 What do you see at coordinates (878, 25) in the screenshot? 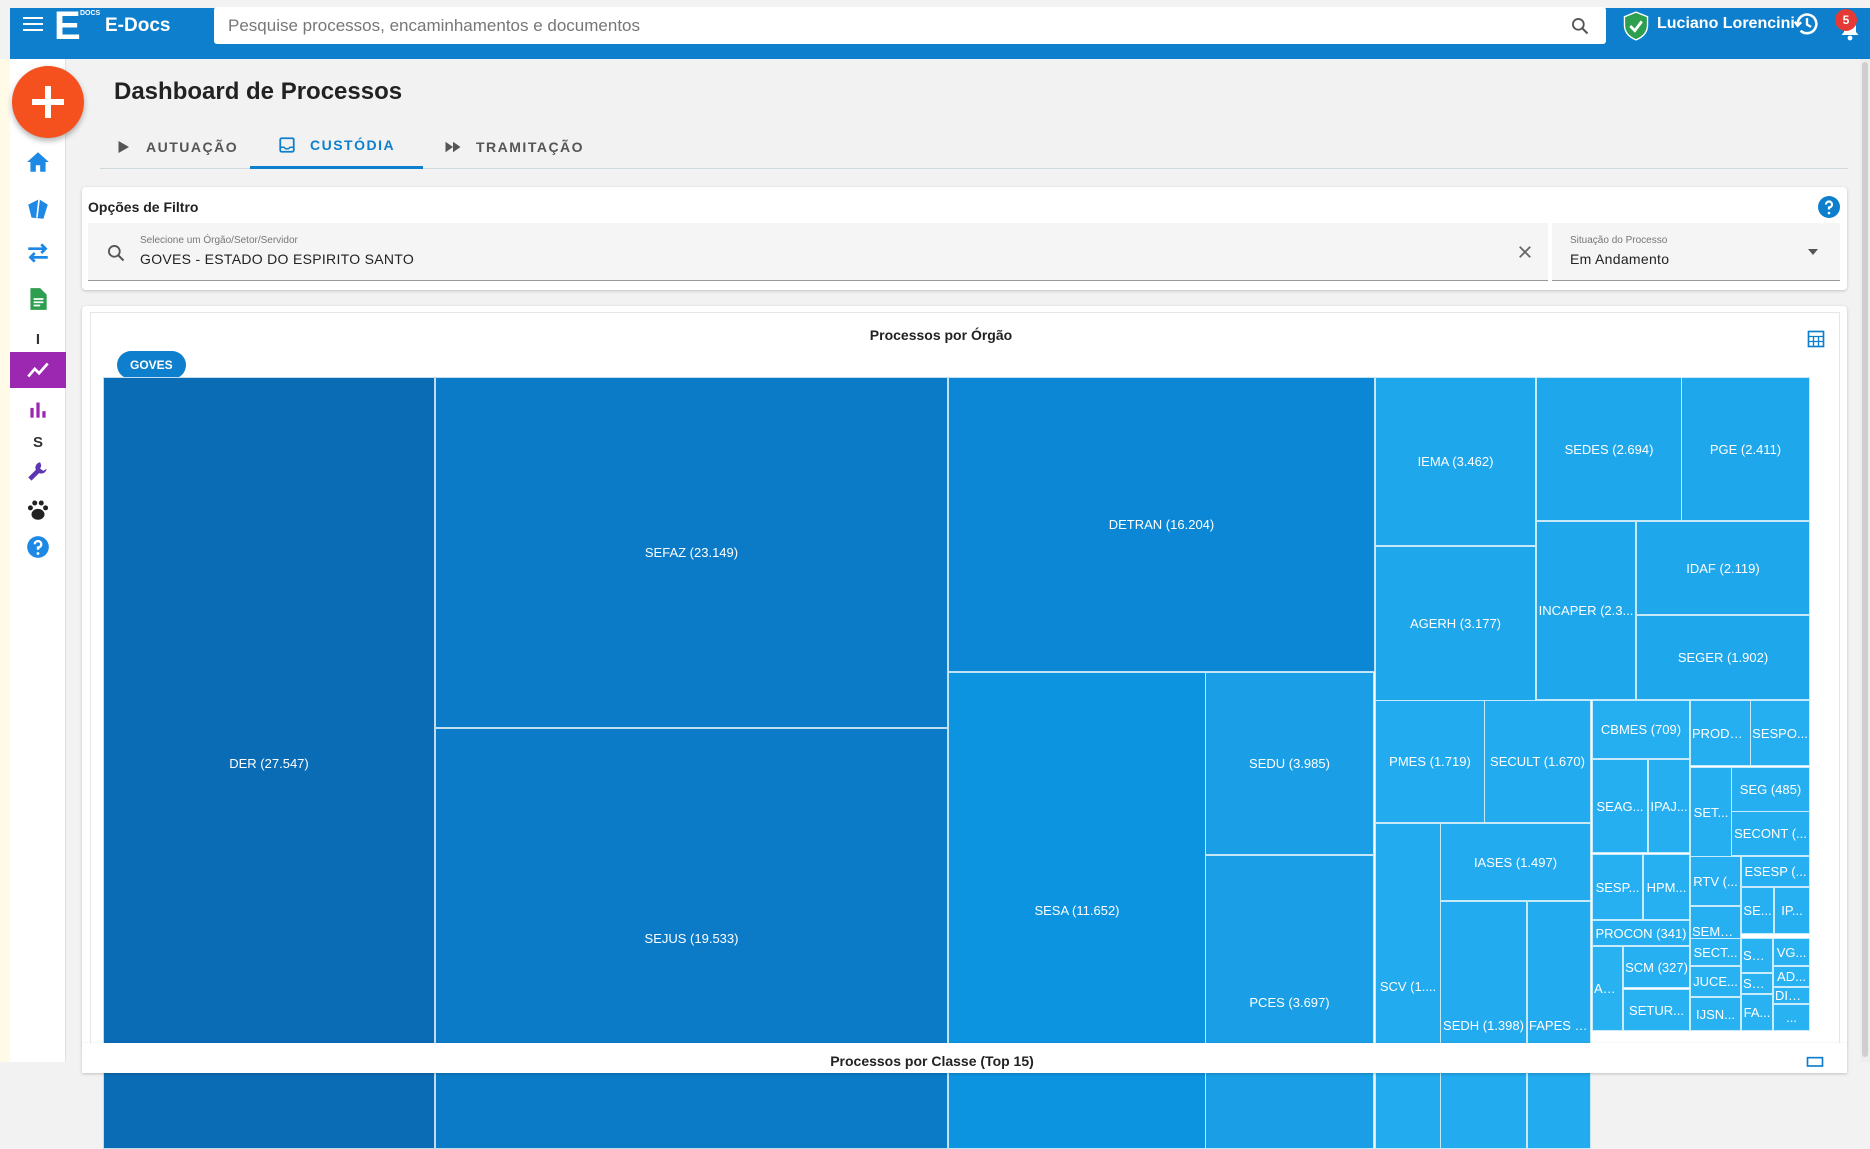
I see `search-input` at bounding box center [878, 25].